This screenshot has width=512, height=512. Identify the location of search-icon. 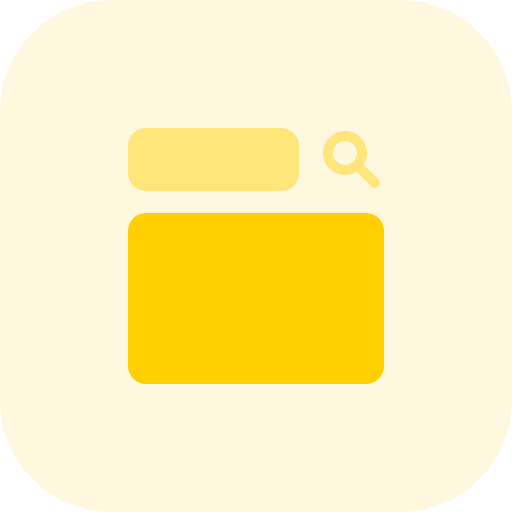
(351, 159).